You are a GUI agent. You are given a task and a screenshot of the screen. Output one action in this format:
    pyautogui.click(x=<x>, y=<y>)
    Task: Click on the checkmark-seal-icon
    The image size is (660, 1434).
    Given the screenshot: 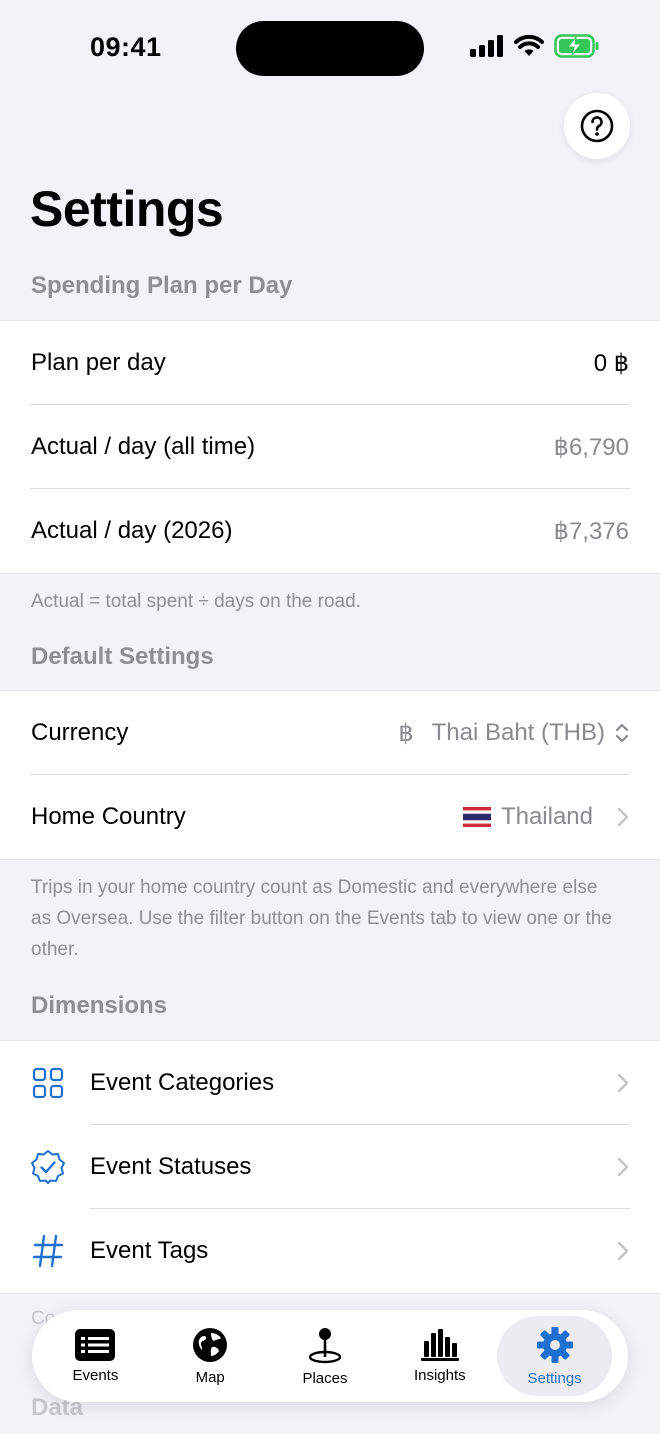 What is the action you would take?
    pyautogui.click(x=48, y=1167)
    